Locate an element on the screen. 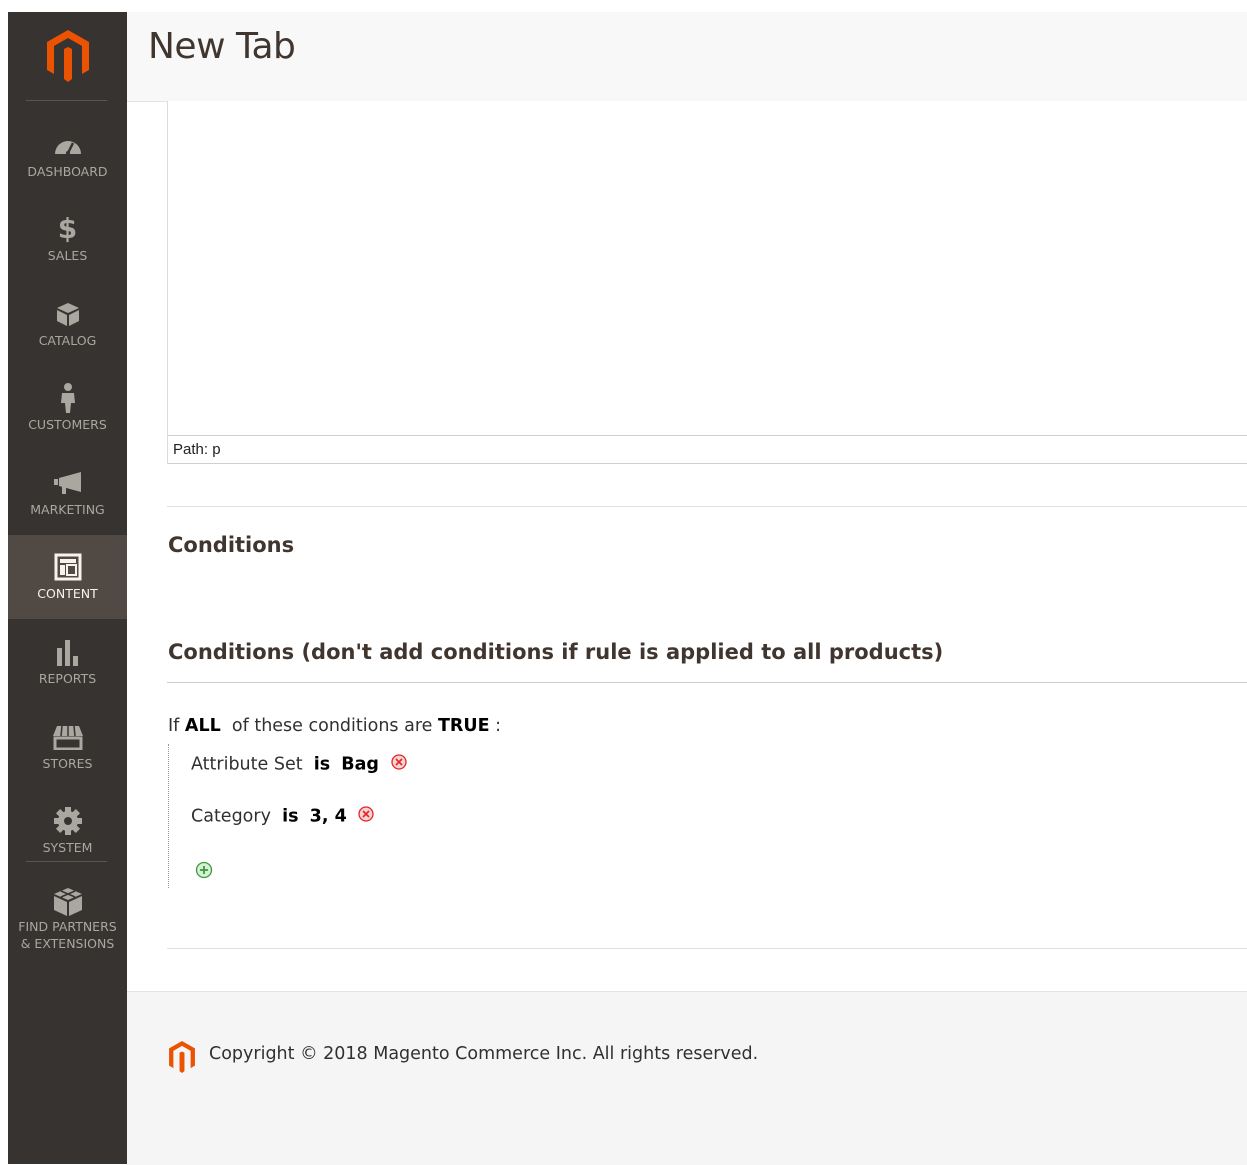  nav-reports: REPORTS is located at coordinates (67, 662).